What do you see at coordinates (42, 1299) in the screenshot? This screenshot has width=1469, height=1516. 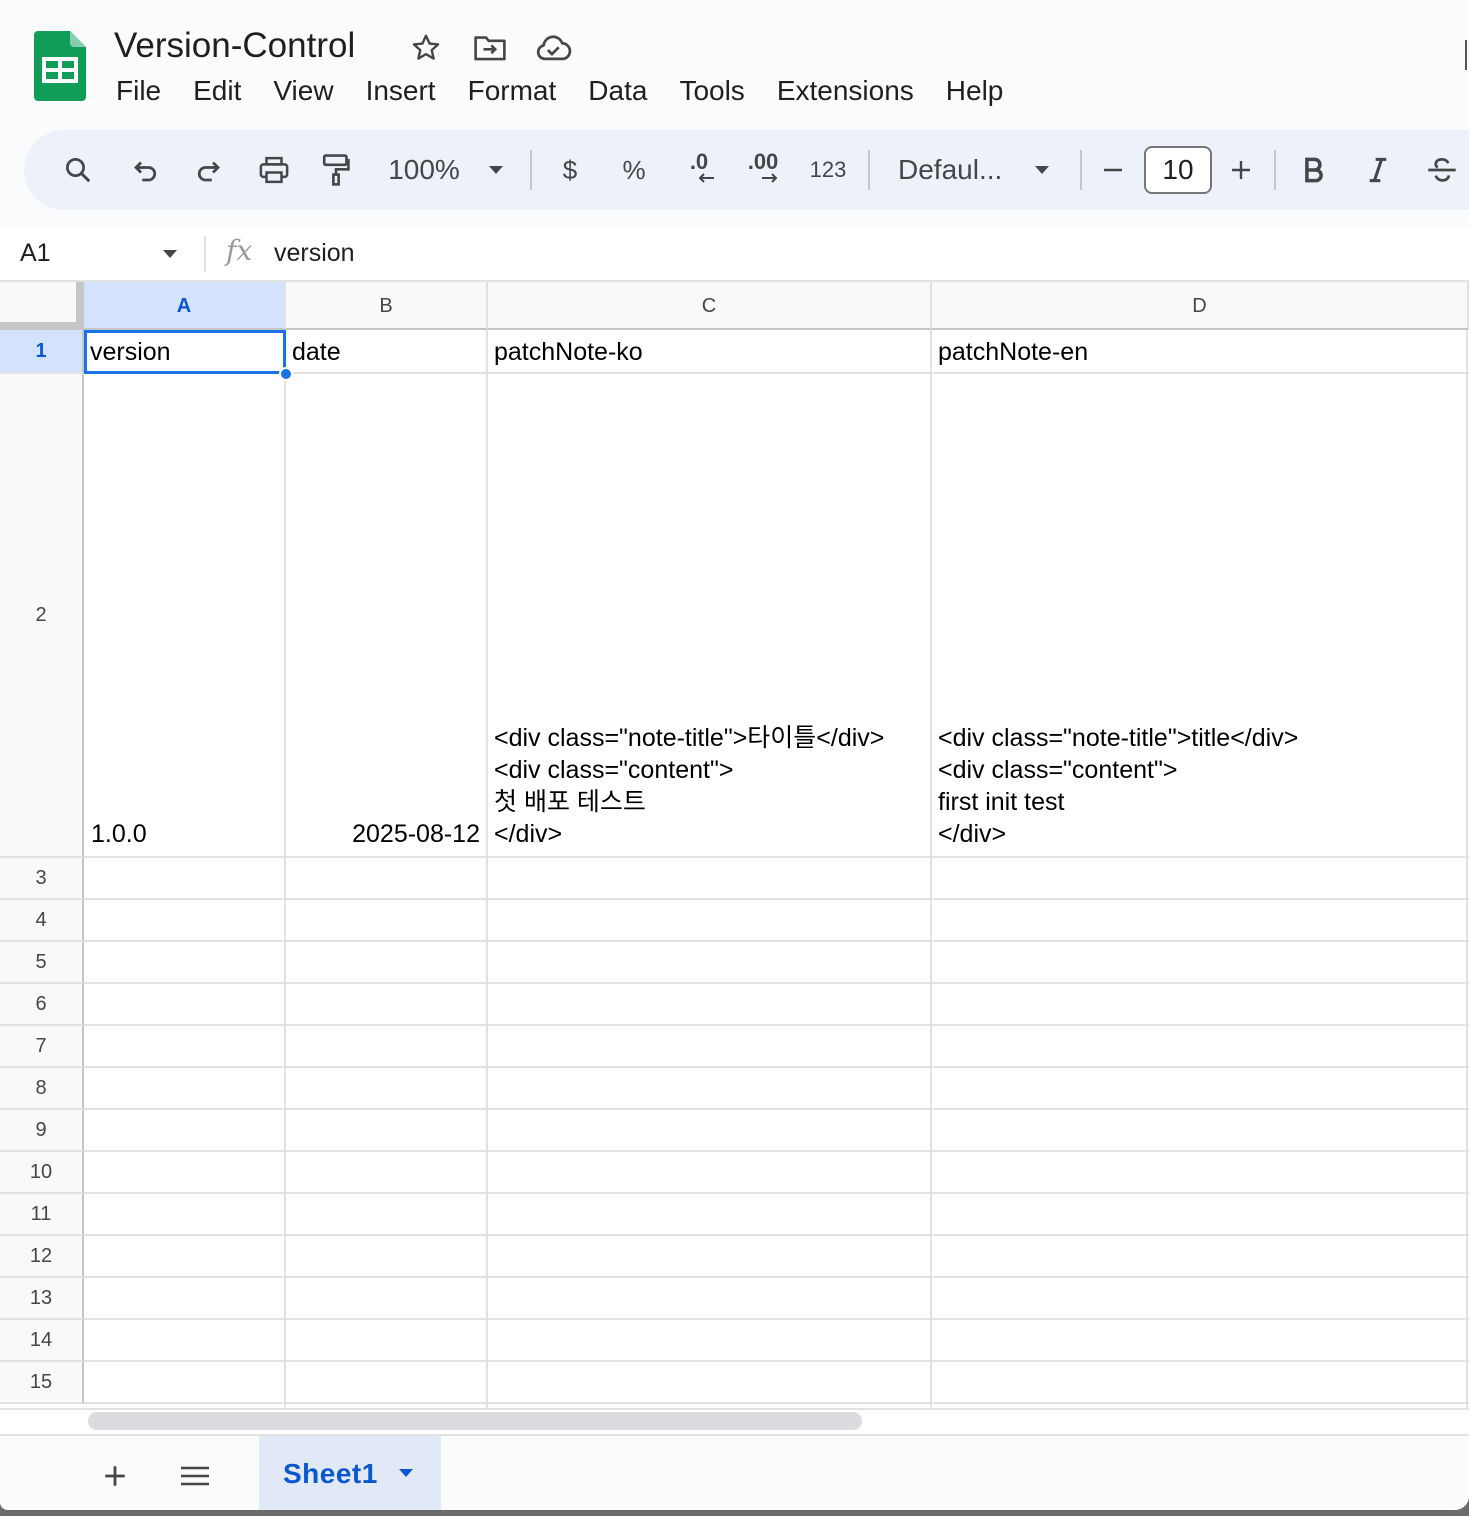 I see `row-header-13: 13` at bounding box center [42, 1299].